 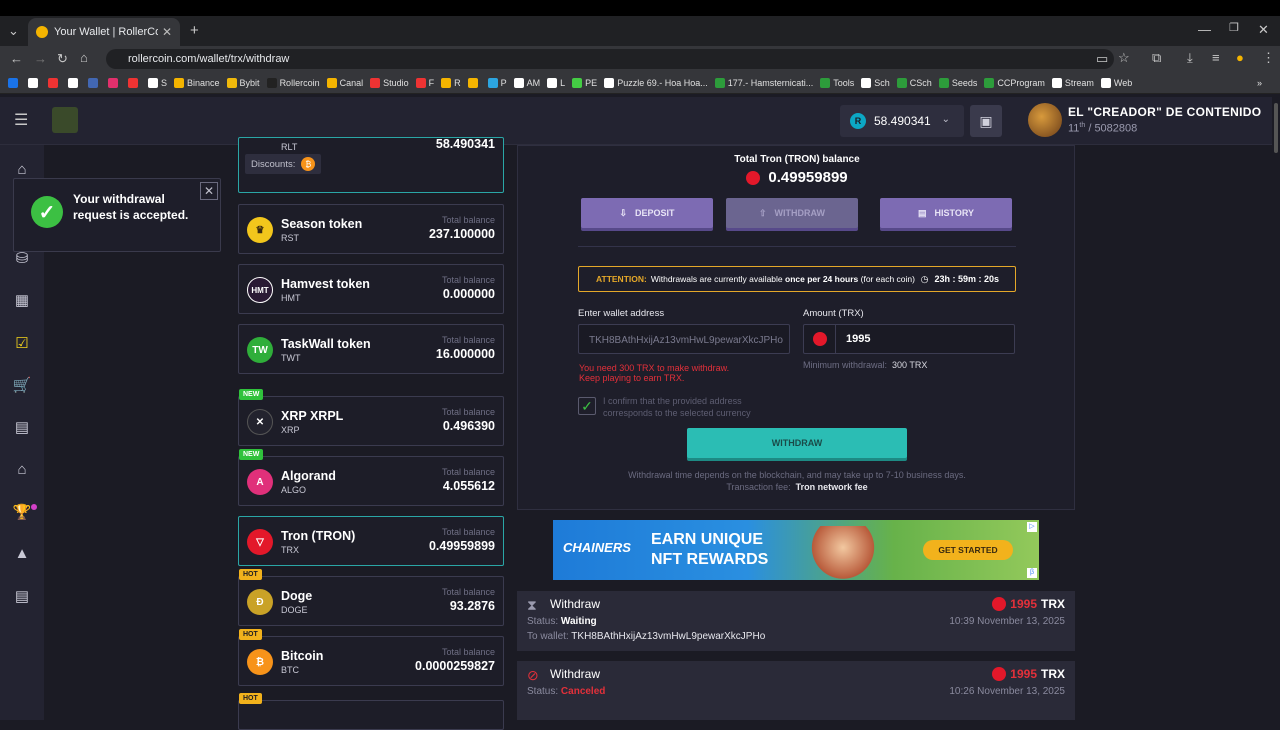 I want to click on marketplace-nav-icon: 🛒, so click(x=22, y=385).